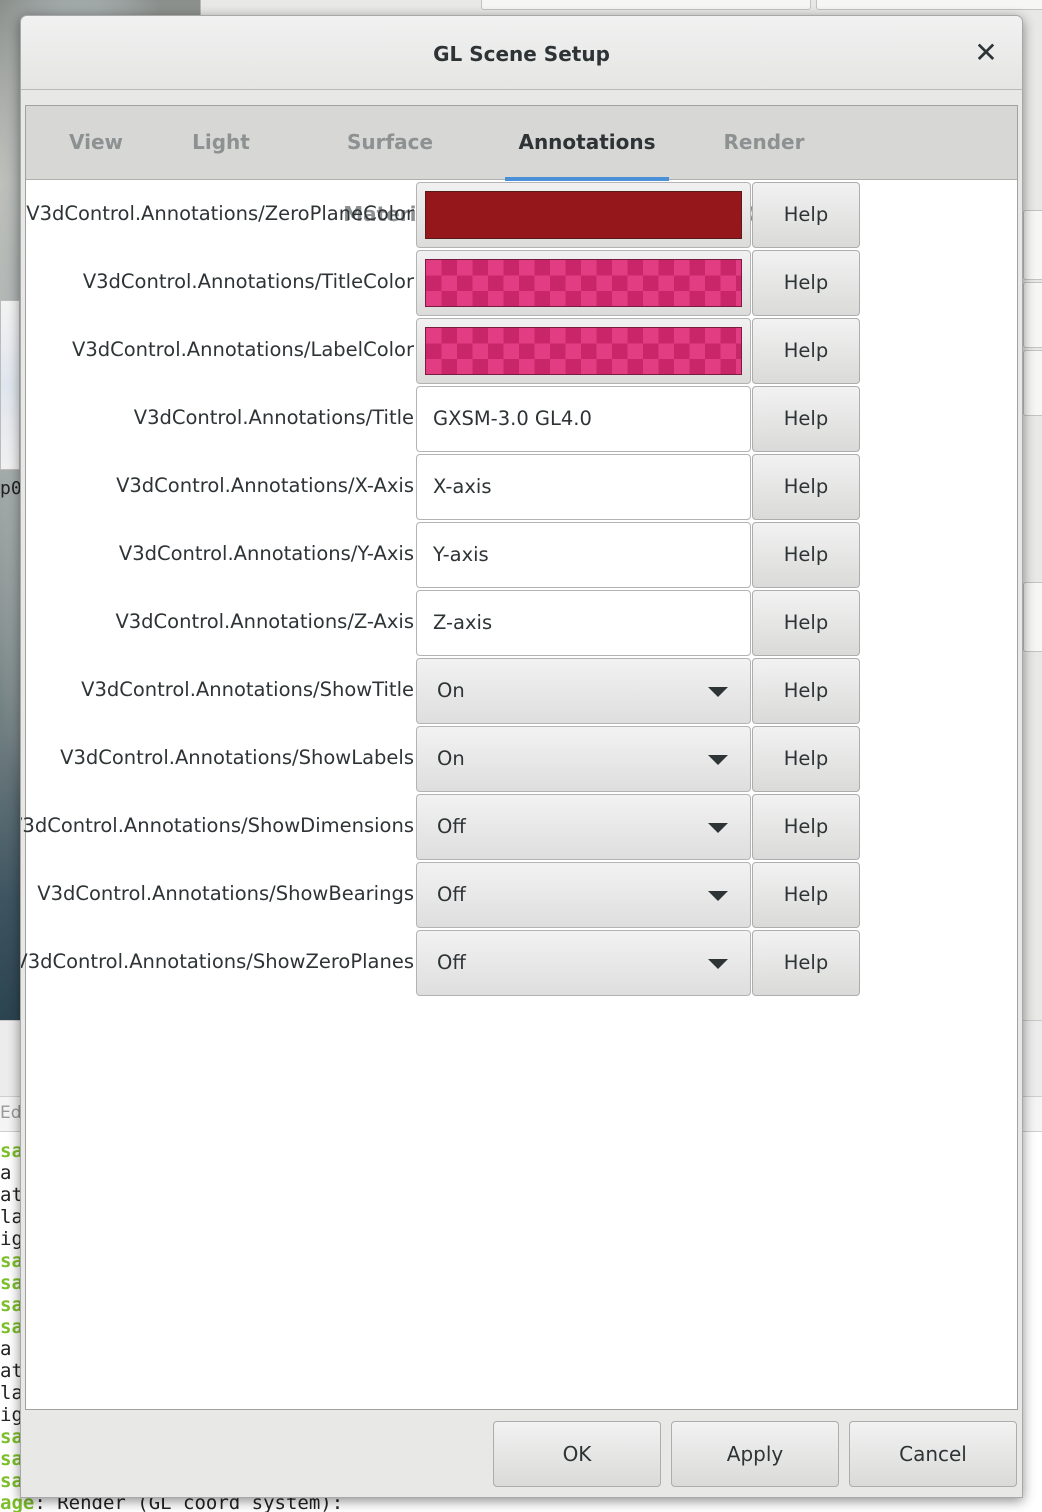  What do you see at coordinates (217, 825) in the screenshot?
I see `field-label: V3dControl.Annotations/ShowDimensions` at bounding box center [217, 825].